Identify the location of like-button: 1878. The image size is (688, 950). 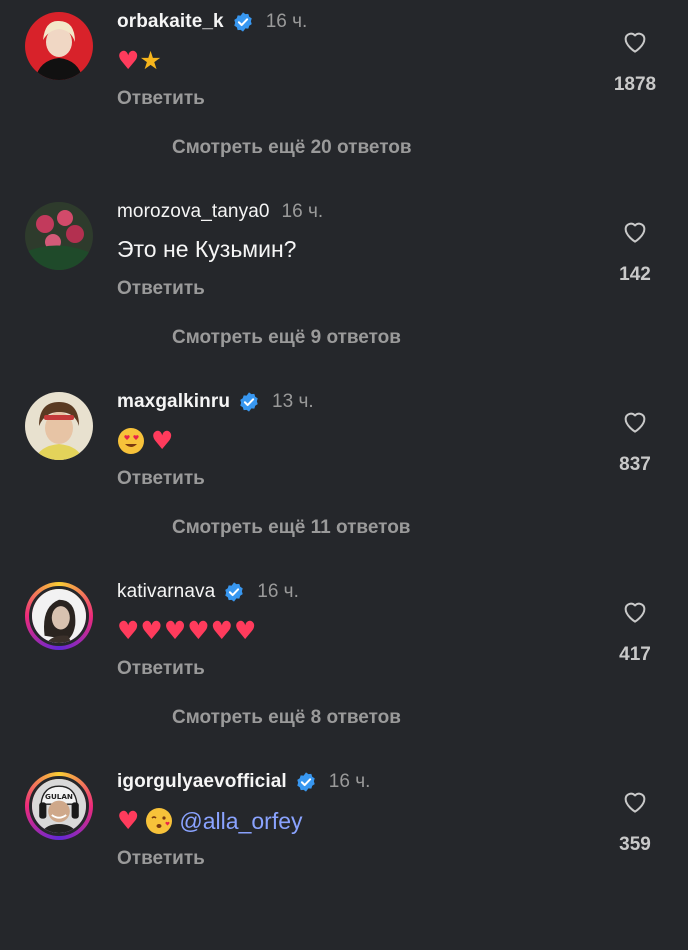
(635, 61).